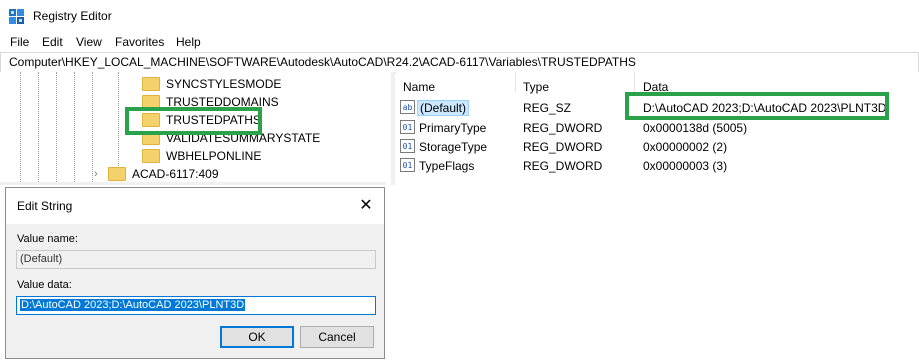 This screenshot has height=363, width=919. What do you see at coordinates (453, 147) in the screenshot?
I see `value-name-storagetype: StorageType` at bounding box center [453, 147].